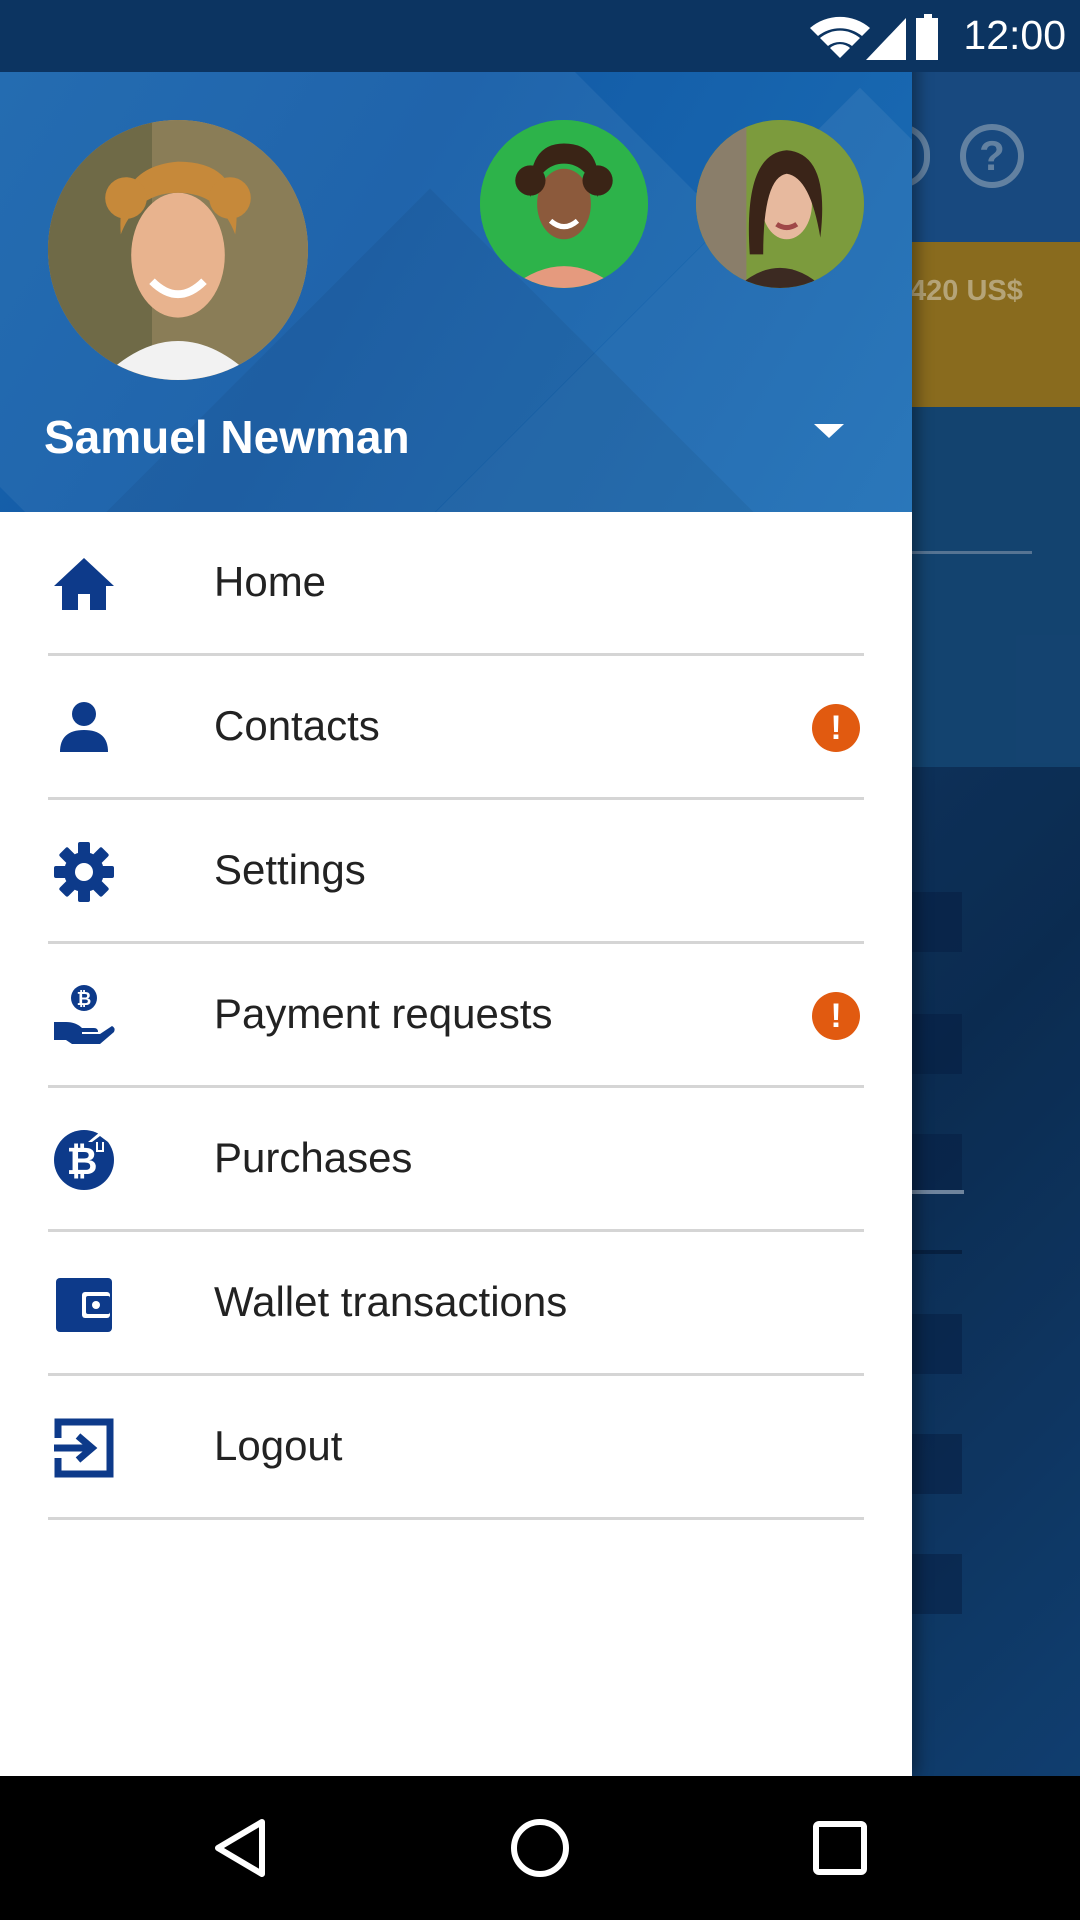 This screenshot has height=1920, width=1080. I want to click on menu-item-home: Home, so click(456, 584).